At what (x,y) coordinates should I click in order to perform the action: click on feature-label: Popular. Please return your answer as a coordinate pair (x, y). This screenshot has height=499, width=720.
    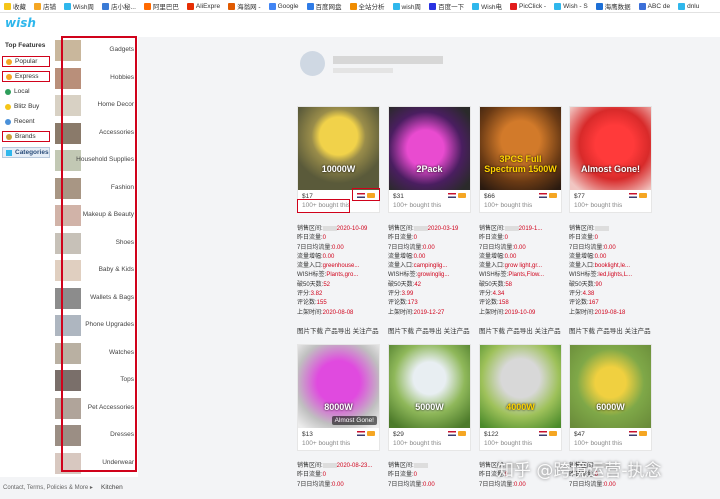
    Looking at the image, I should click on (26, 61).